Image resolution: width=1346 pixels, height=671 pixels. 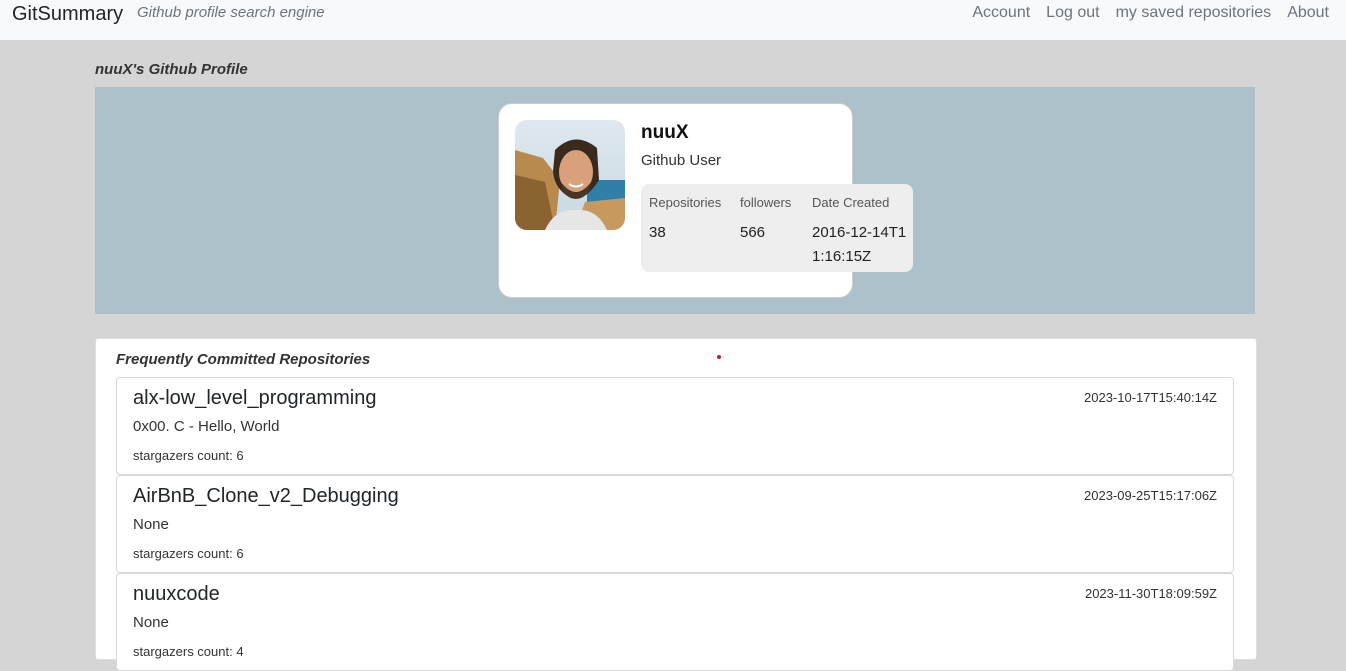 What do you see at coordinates (1194, 13) in the screenshot?
I see `nav-link-saved-repositories: my saved repositories` at bounding box center [1194, 13].